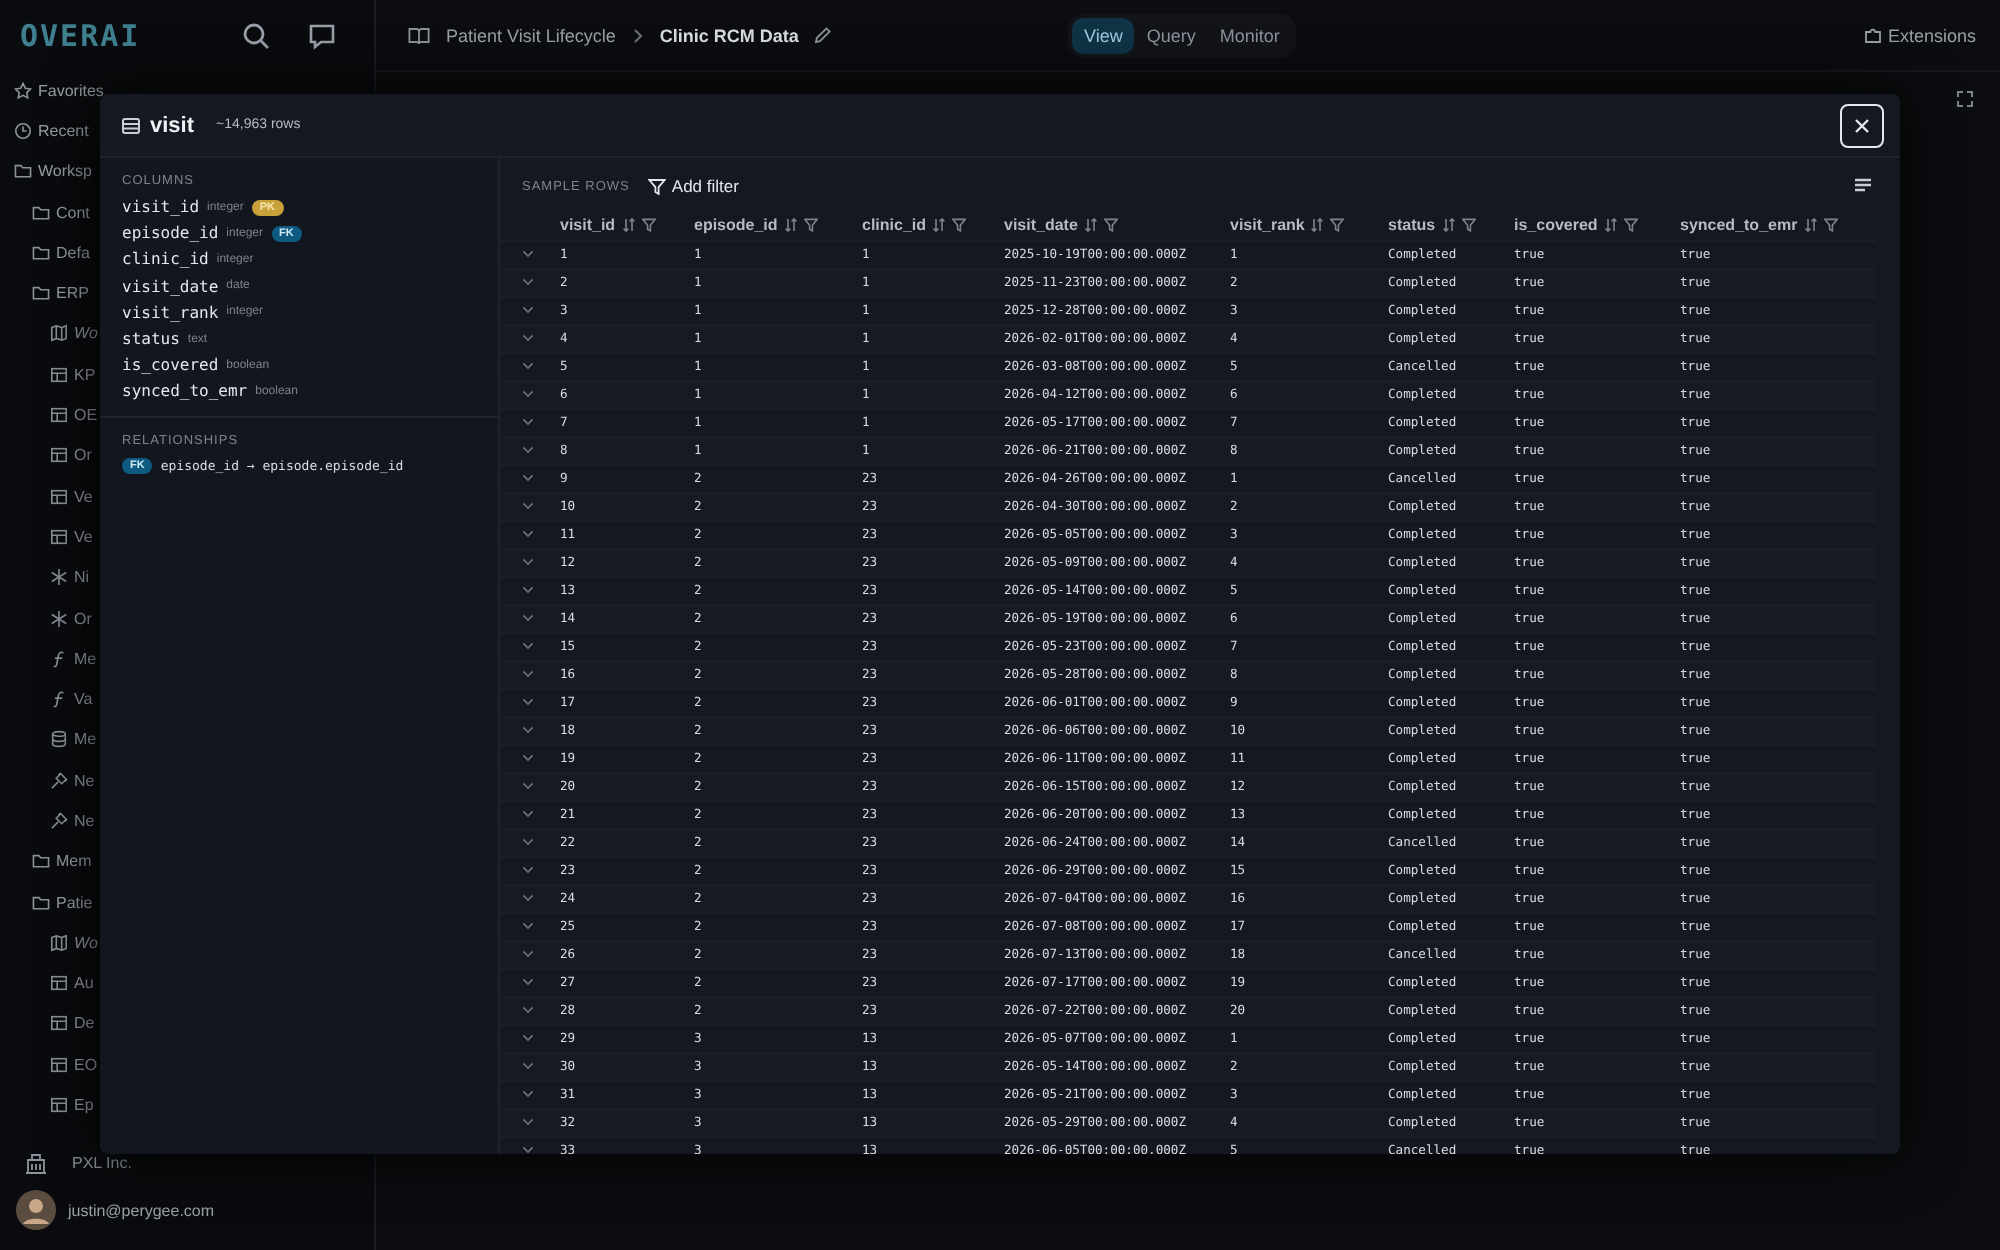 Image resolution: width=2000 pixels, height=1250 pixels. Describe the element at coordinates (86, 1064) in the screenshot. I see `sidebar-item: EO` at that location.